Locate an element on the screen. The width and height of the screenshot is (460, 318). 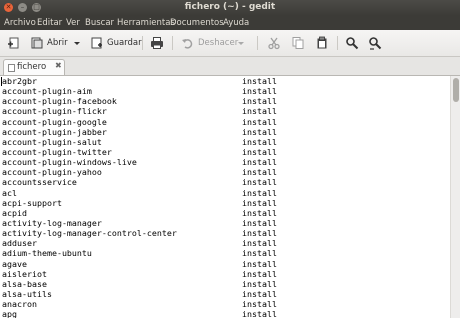
new-document-icon is located at coordinates (13, 43).